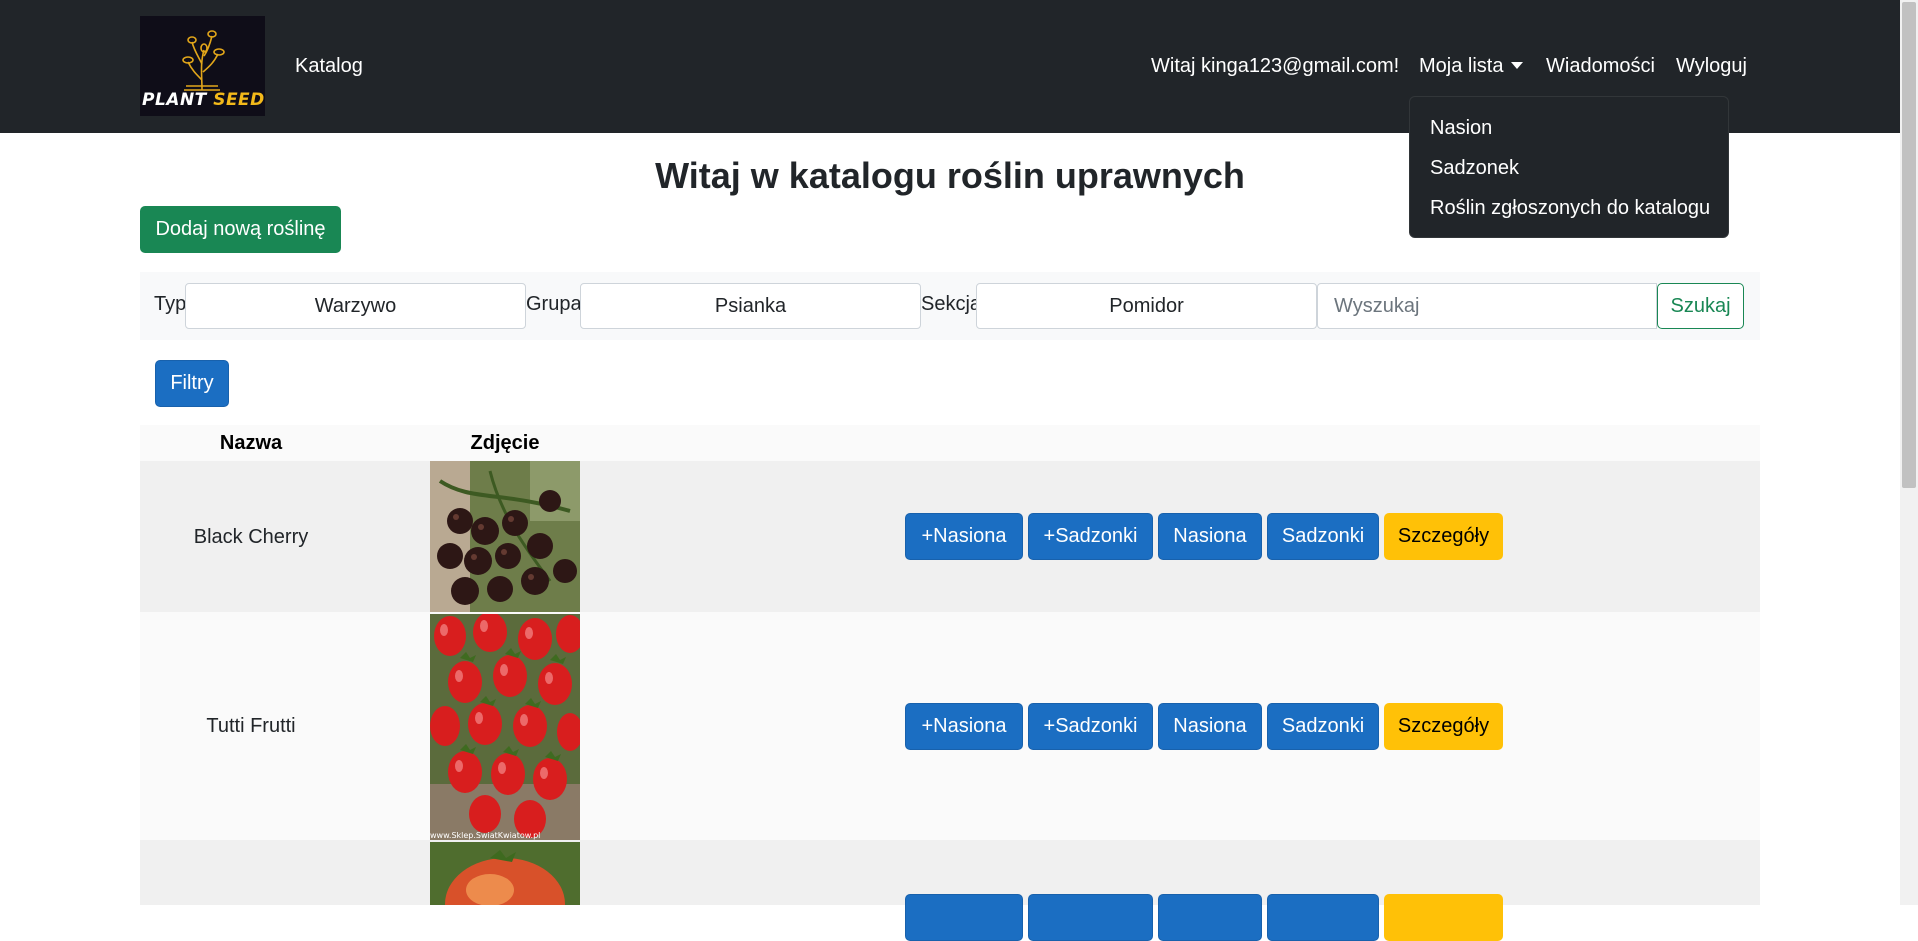  I want to click on nav-greeting: Witaj kinga123@gmail.com!, so click(1275, 66).